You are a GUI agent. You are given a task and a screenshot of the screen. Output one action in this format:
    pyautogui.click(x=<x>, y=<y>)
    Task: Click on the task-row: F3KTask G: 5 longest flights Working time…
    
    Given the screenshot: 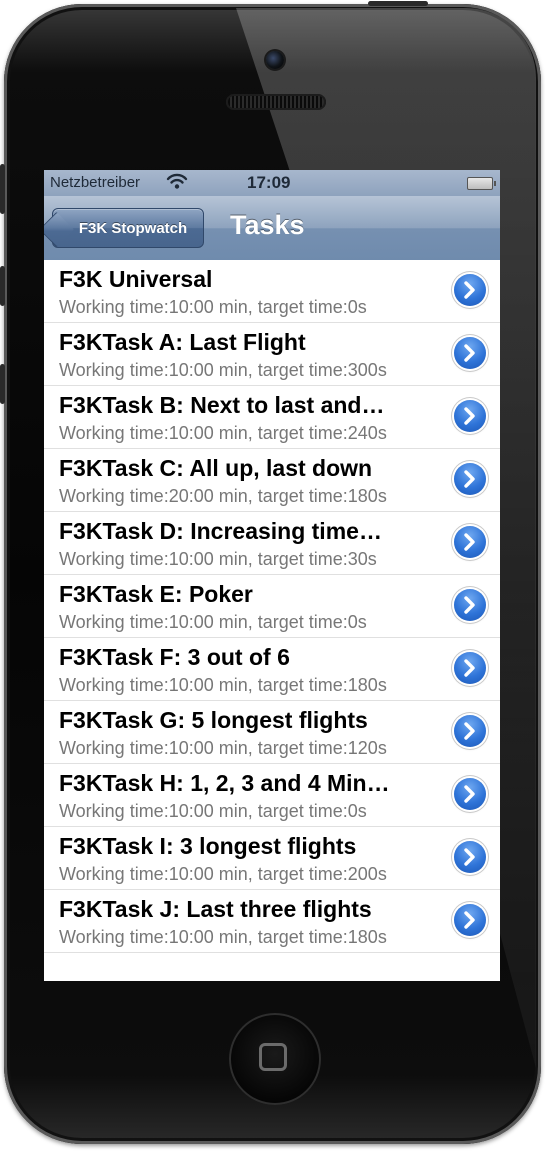 What is the action you would take?
    pyautogui.click(x=272, y=732)
    